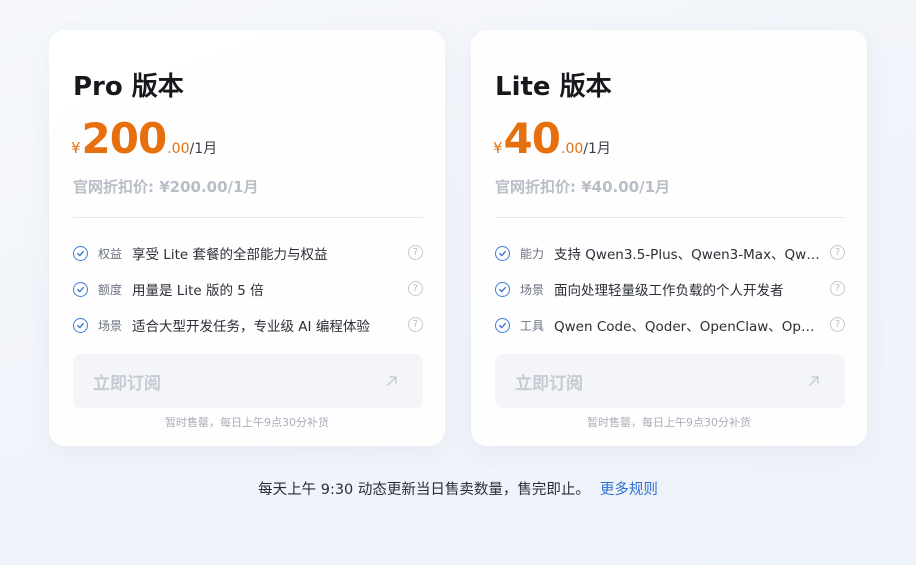 Image resolution: width=916 pixels, height=565 pixels. Describe the element at coordinates (532, 253) in the screenshot. I see `feature-tag: 能力` at that location.